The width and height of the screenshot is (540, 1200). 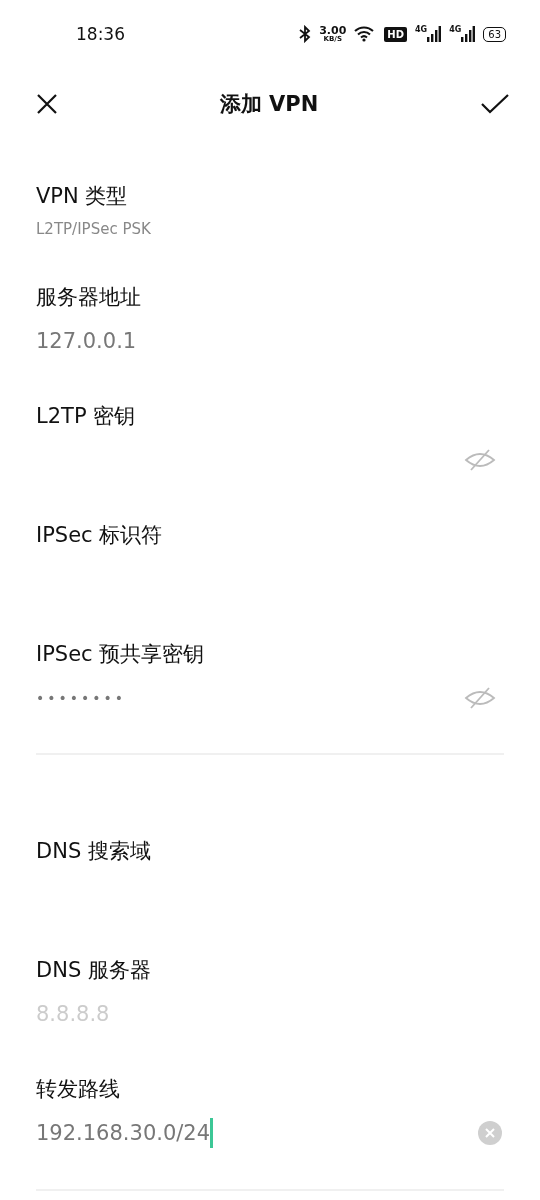 I want to click on close-button, so click(x=47, y=104).